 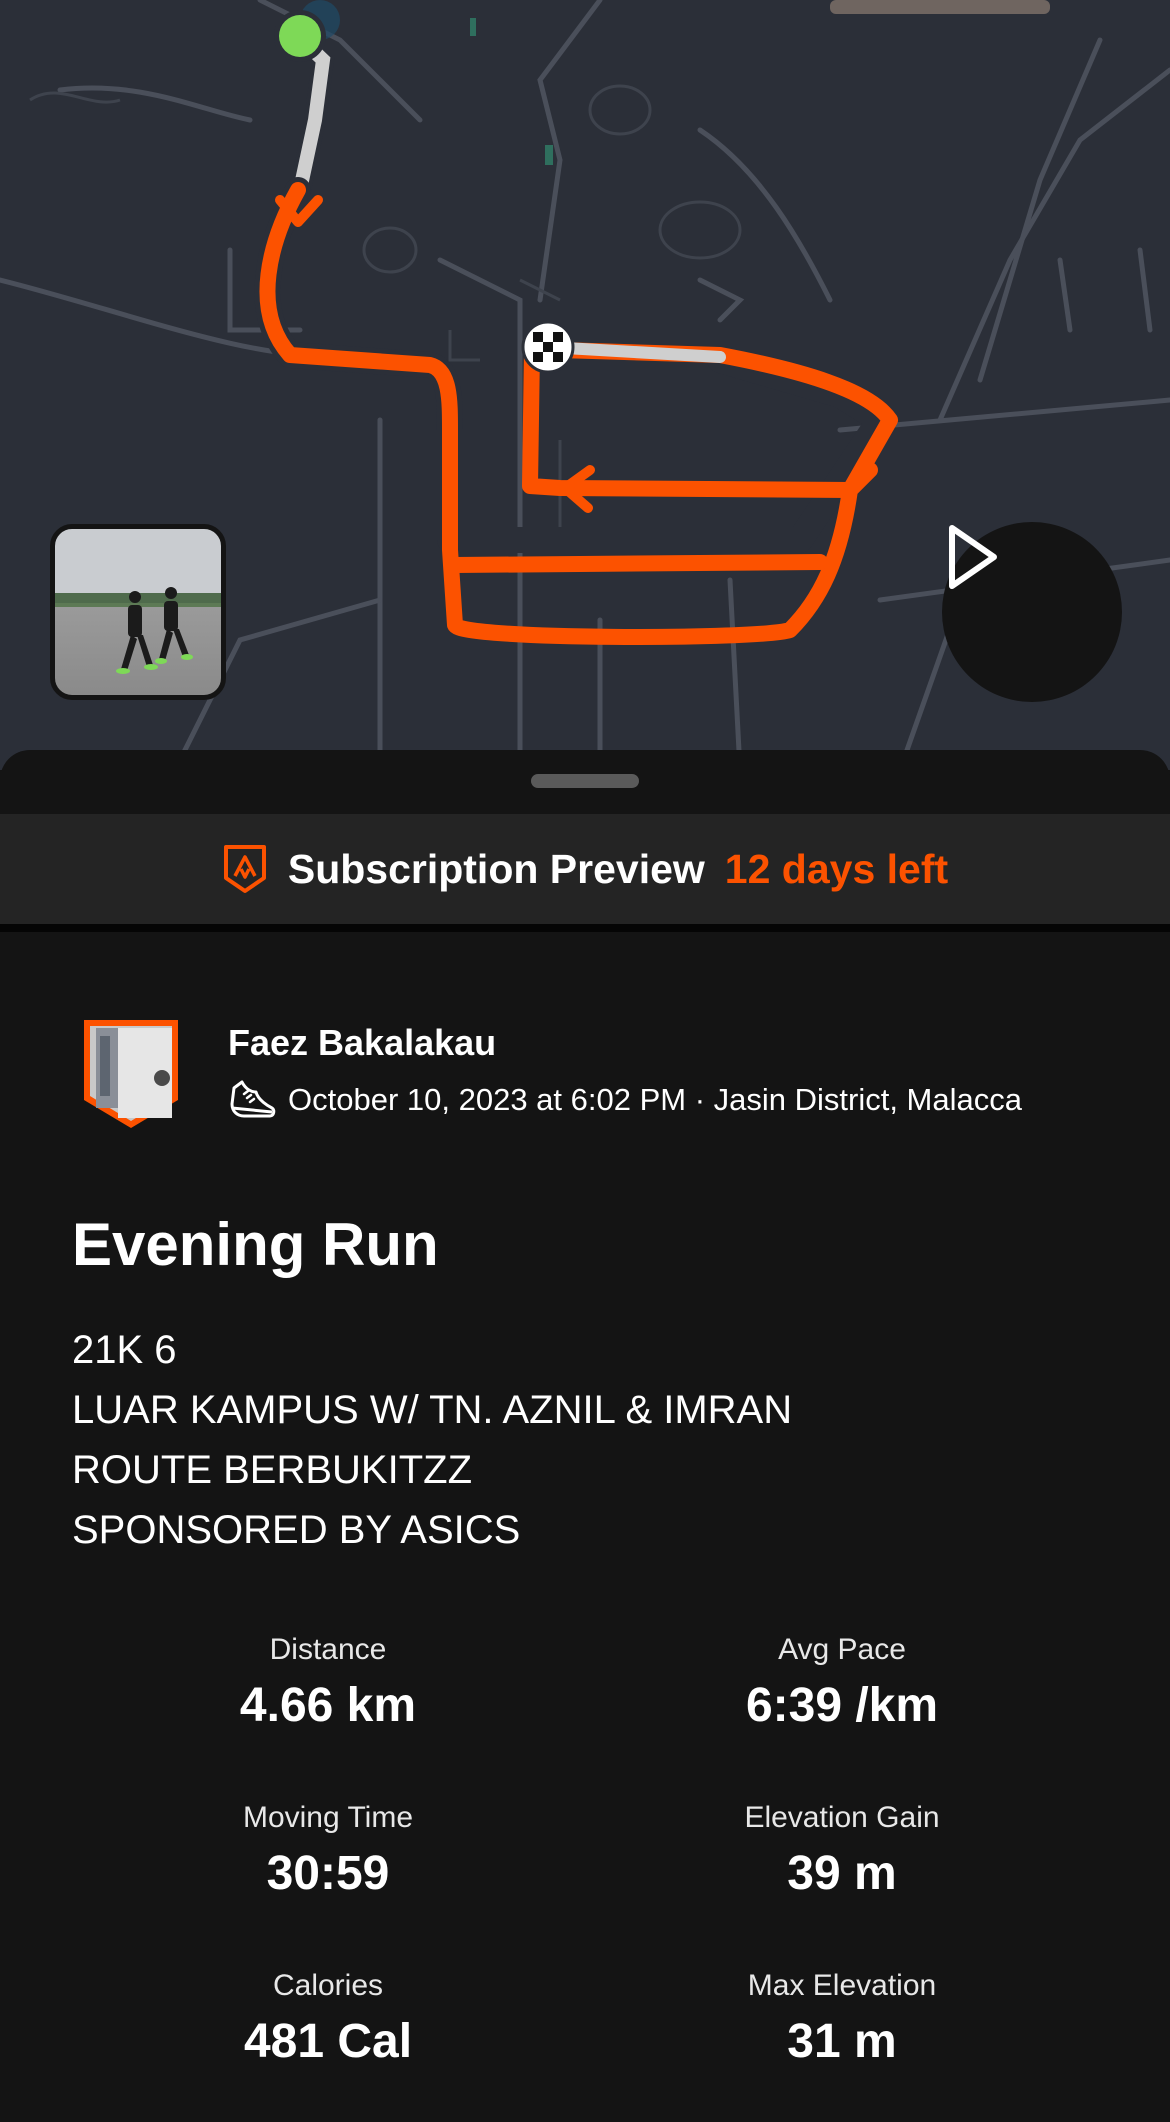 What do you see at coordinates (328, 1817) in the screenshot?
I see `stat-label: Moving Time` at bounding box center [328, 1817].